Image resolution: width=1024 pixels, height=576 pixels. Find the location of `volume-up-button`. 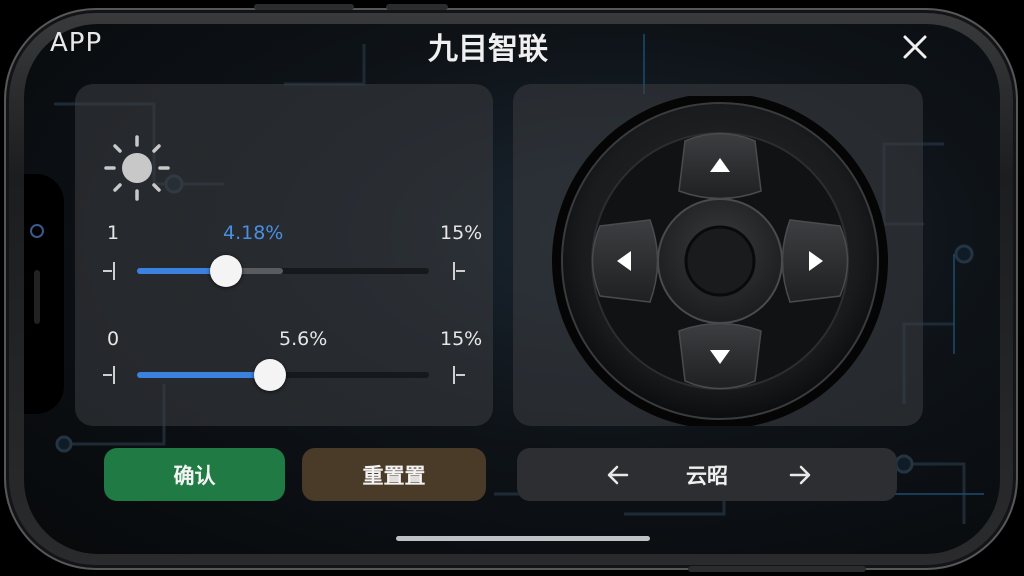

volume-up-button is located at coordinates (304, 7).